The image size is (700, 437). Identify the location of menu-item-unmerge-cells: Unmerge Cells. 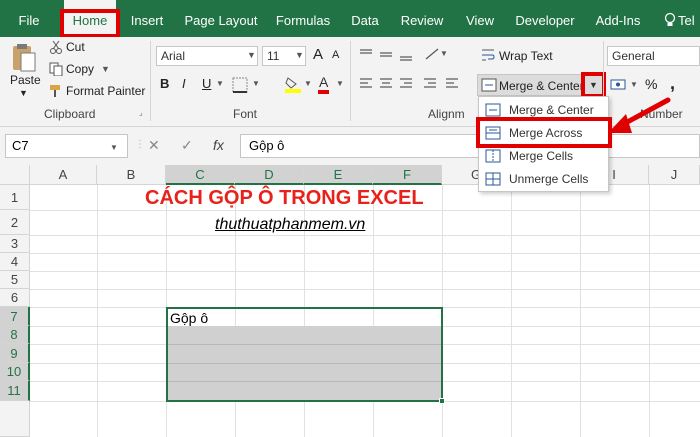
(543, 179).